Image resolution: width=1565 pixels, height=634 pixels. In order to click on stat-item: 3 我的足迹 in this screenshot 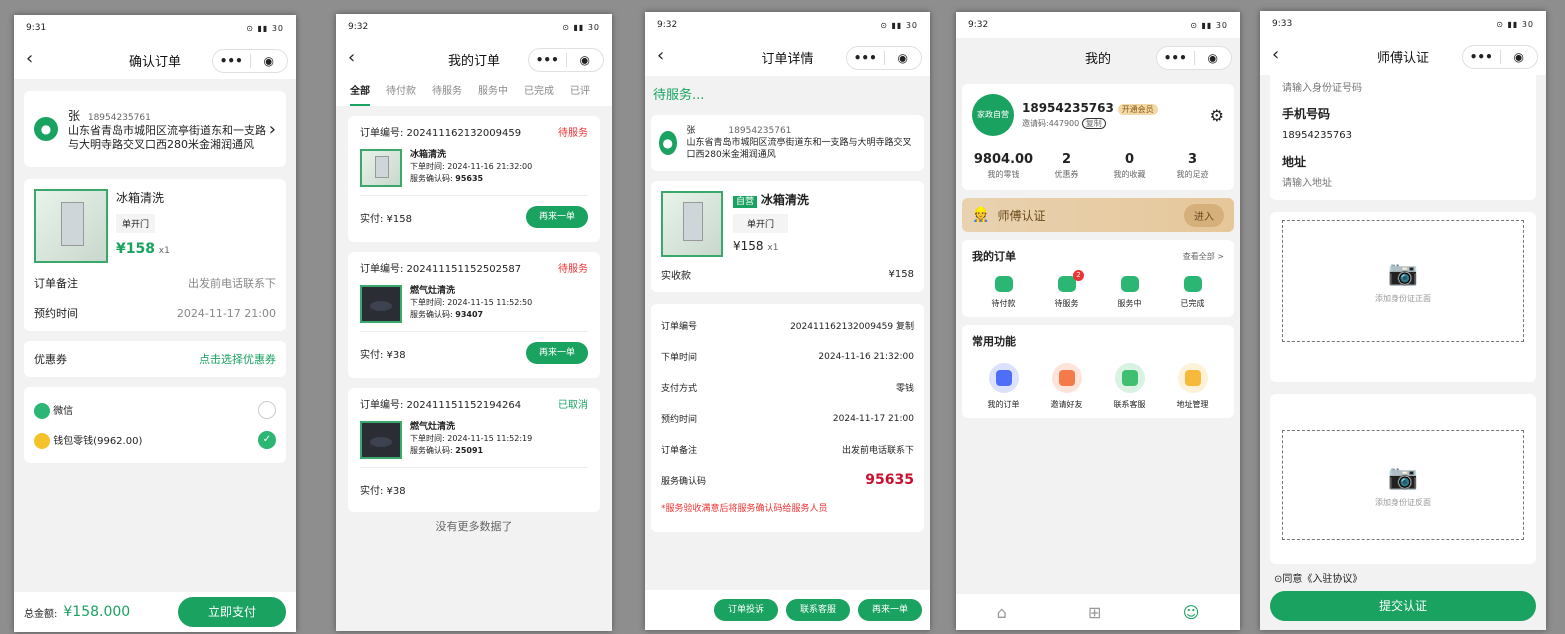, I will do `click(1192, 166)`.